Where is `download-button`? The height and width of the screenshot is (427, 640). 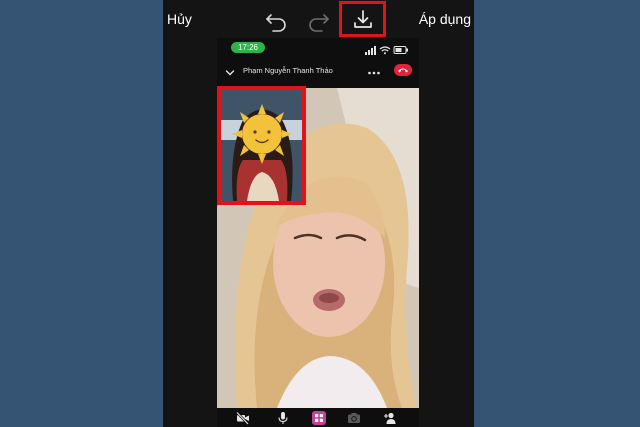
download-button is located at coordinates (362, 19).